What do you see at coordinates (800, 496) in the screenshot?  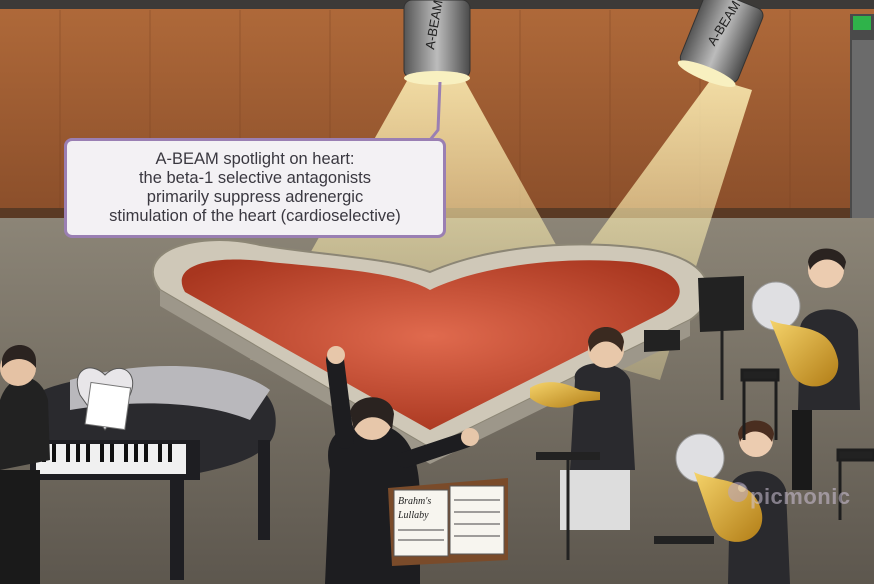 I see `watermark-text: picmonic` at bounding box center [800, 496].